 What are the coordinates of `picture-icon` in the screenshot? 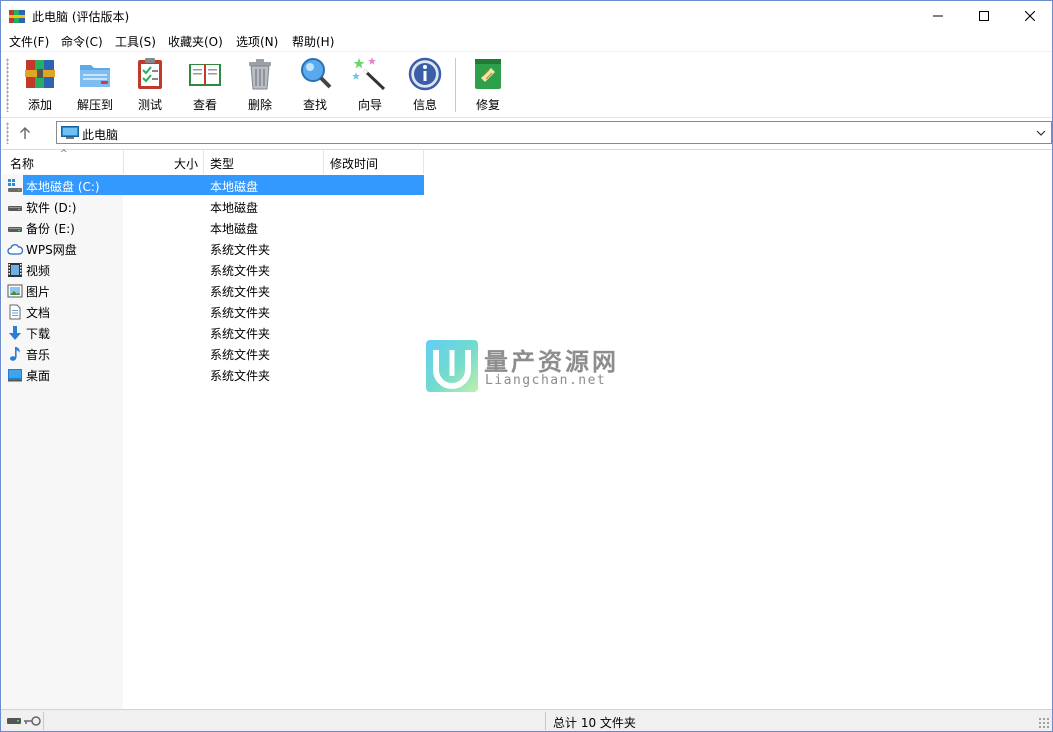 It's located at (15, 291).